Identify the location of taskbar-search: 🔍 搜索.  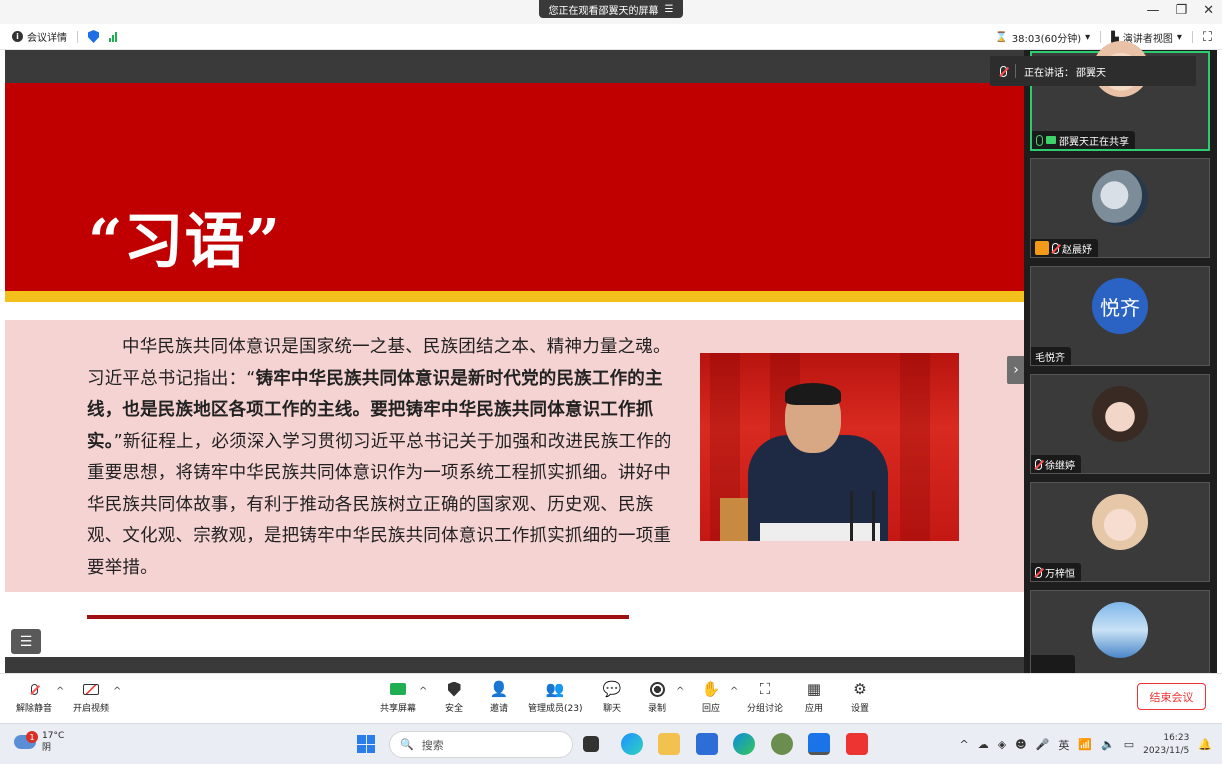
(481, 744).